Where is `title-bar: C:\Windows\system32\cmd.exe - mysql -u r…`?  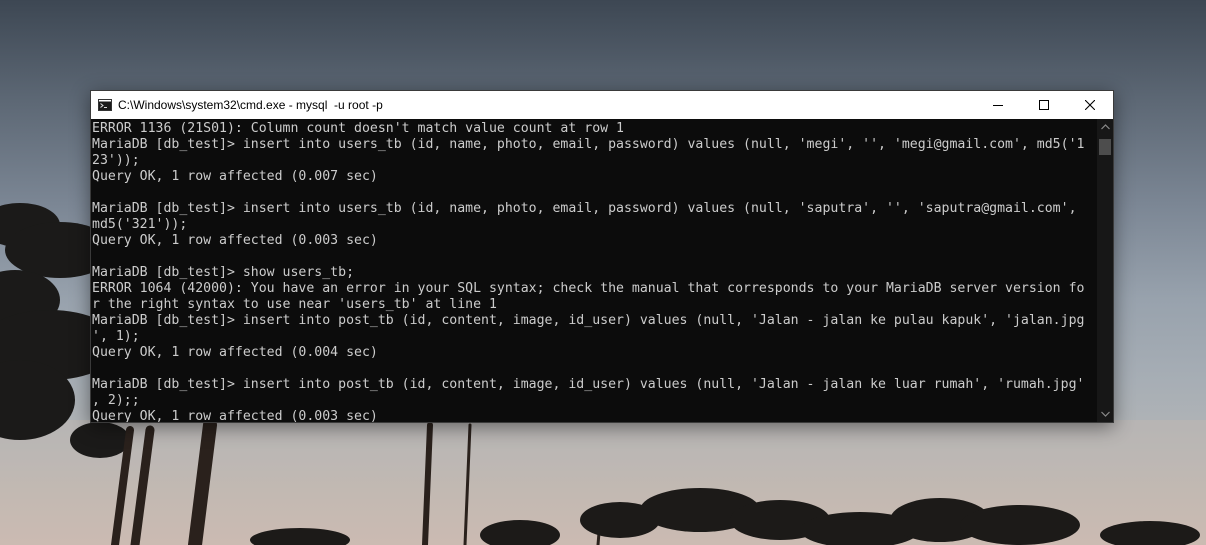 title-bar: C:\Windows\system32\cmd.exe - mysql -u r… is located at coordinates (602, 105).